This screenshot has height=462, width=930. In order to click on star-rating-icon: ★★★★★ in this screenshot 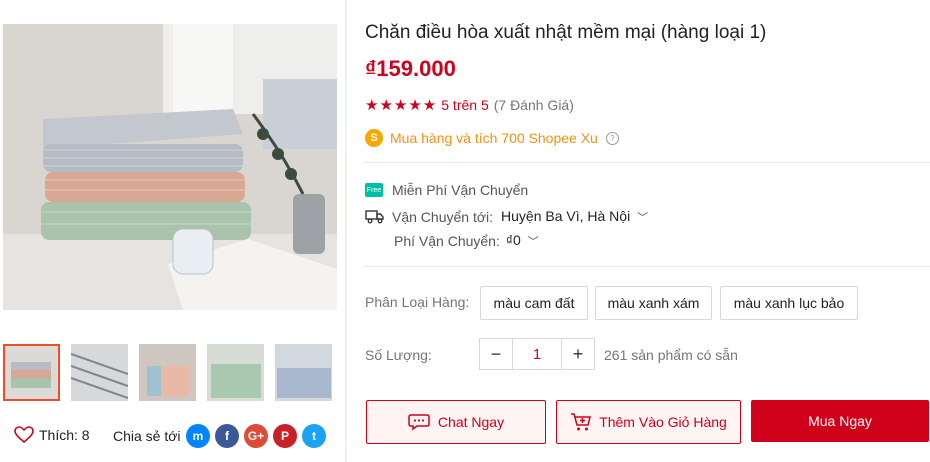, I will do `click(401, 105)`.